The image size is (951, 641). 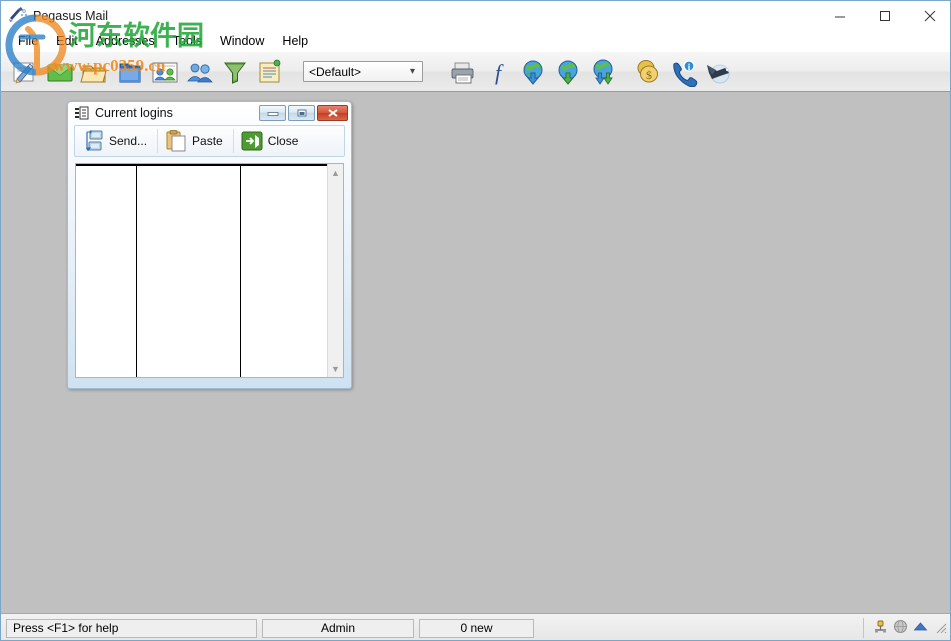 I want to click on child-restore-button, so click(x=301, y=113).